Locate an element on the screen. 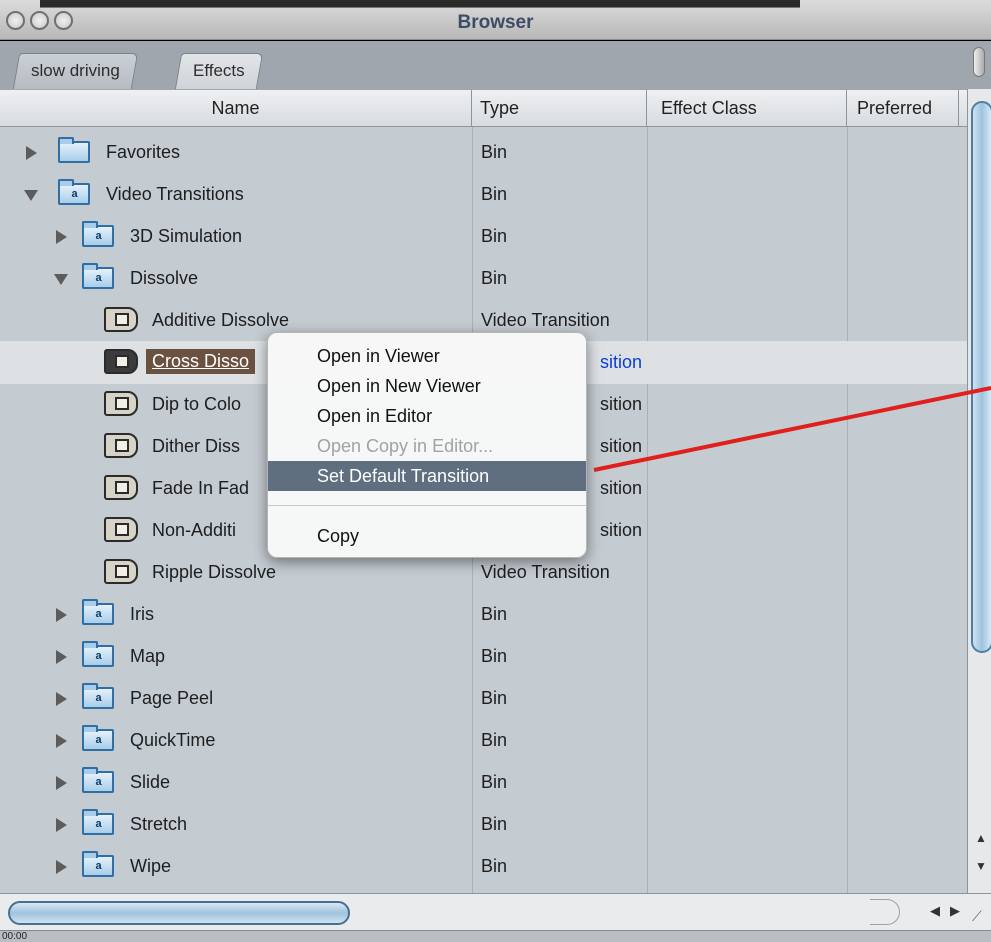 The width and height of the screenshot is (991, 942). title-bar: Browser is located at coordinates (495, 20).